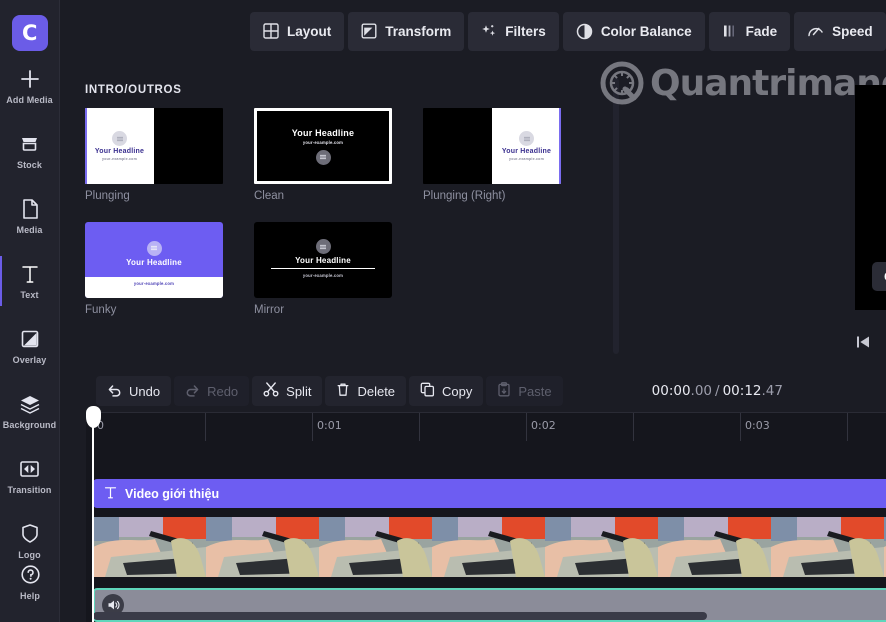 The height and width of the screenshot is (622, 886). What do you see at coordinates (172, 493) in the screenshot?
I see `text-clip-label: Video giới thiệu` at bounding box center [172, 493].